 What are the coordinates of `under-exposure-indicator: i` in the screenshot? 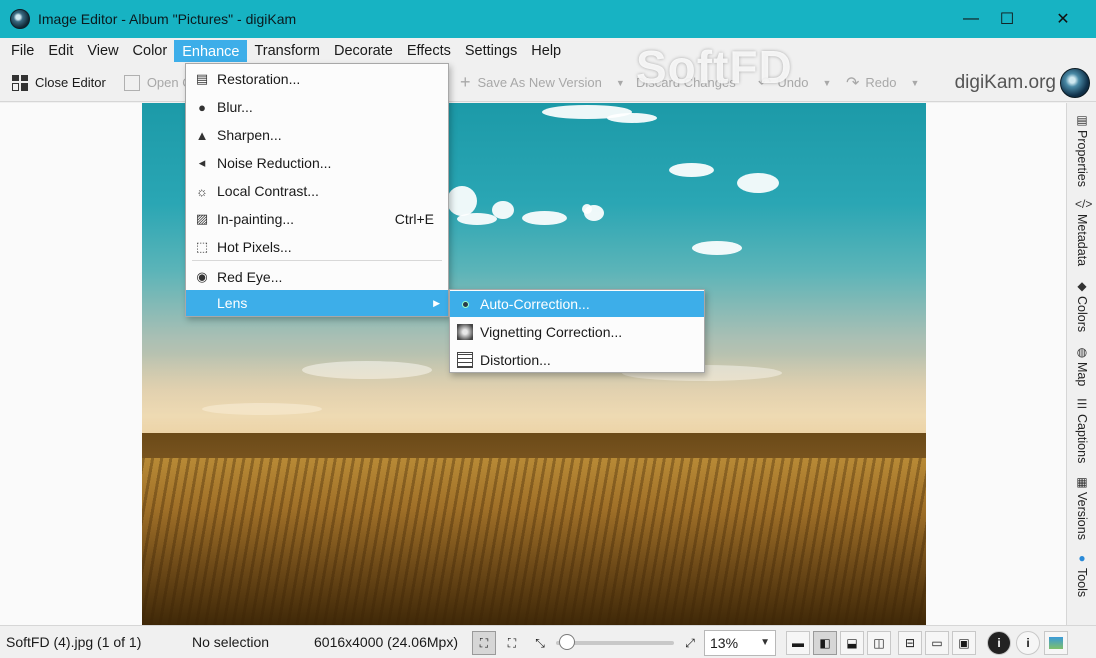 It's located at (999, 643).